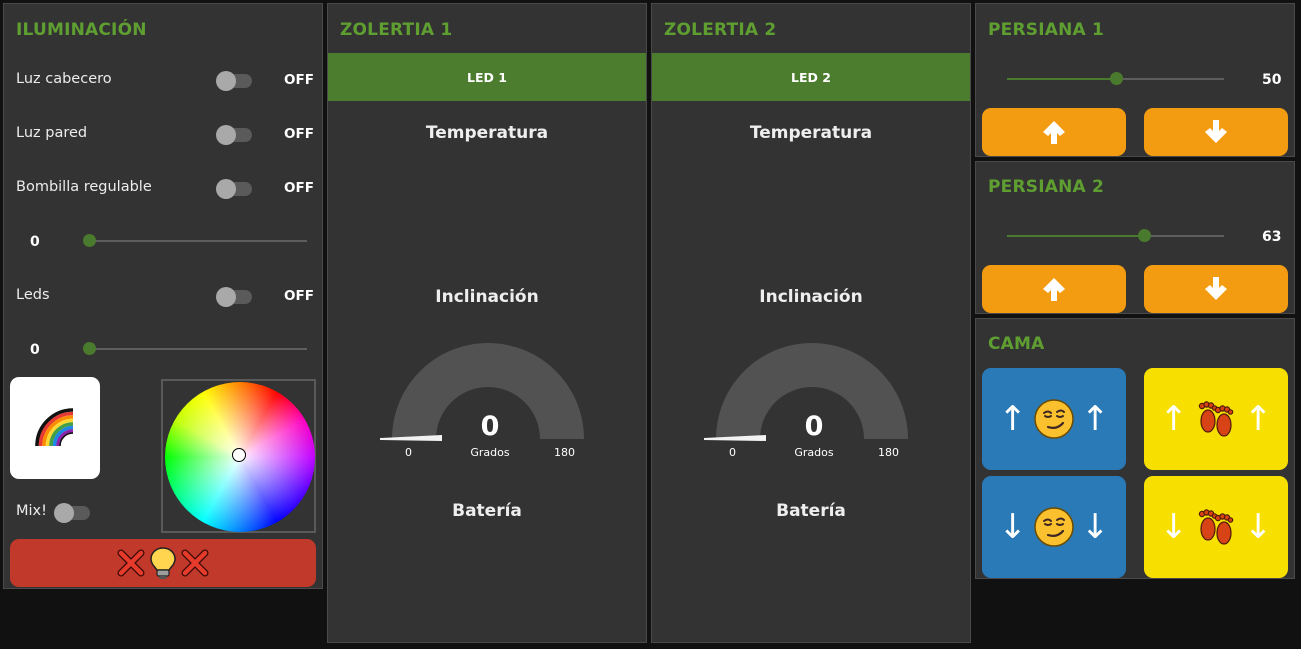 Image resolution: width=1301 pixels, height=649 pixels. I want to click on color-picker, so click(238, 456).